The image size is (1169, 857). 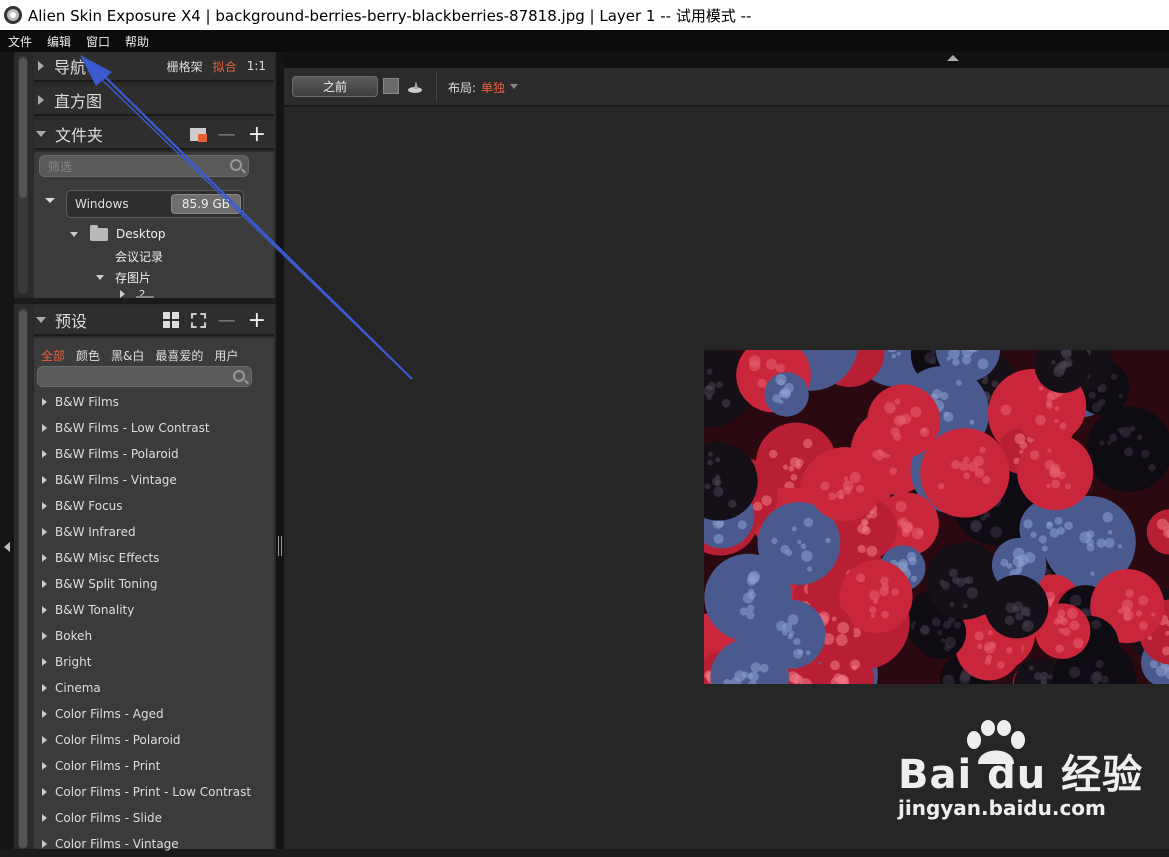 I want to click on preset-item: Bokeh, so click(x=67, y=636).